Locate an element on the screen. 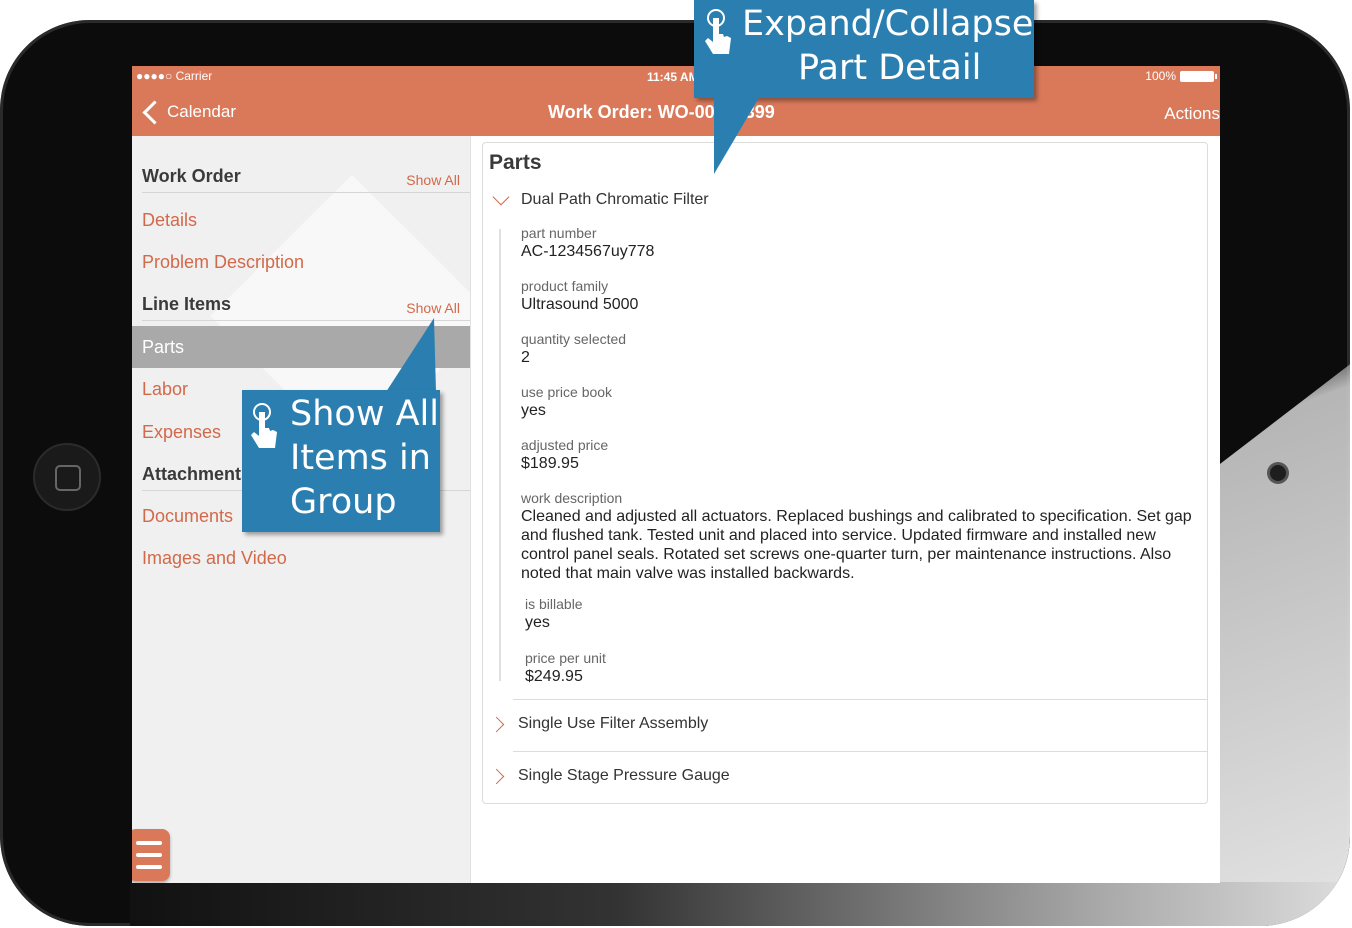 This screenshot has width=1352, height=928. sidebar-item-documents: Documents is located at coordinates (187, 516).